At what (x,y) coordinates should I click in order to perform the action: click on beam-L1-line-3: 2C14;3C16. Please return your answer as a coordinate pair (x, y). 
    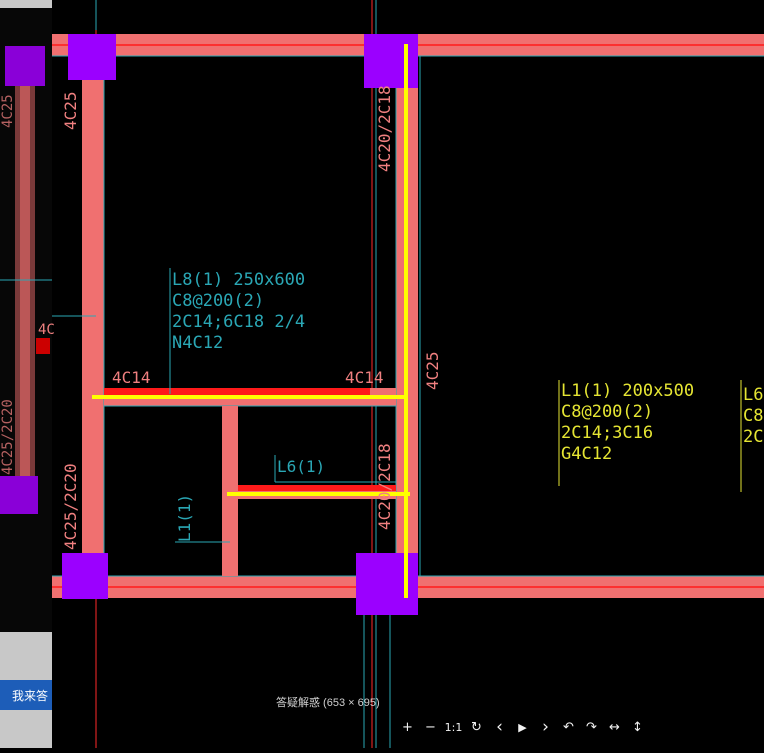
    Looking at the image, I should click on (607, 433).